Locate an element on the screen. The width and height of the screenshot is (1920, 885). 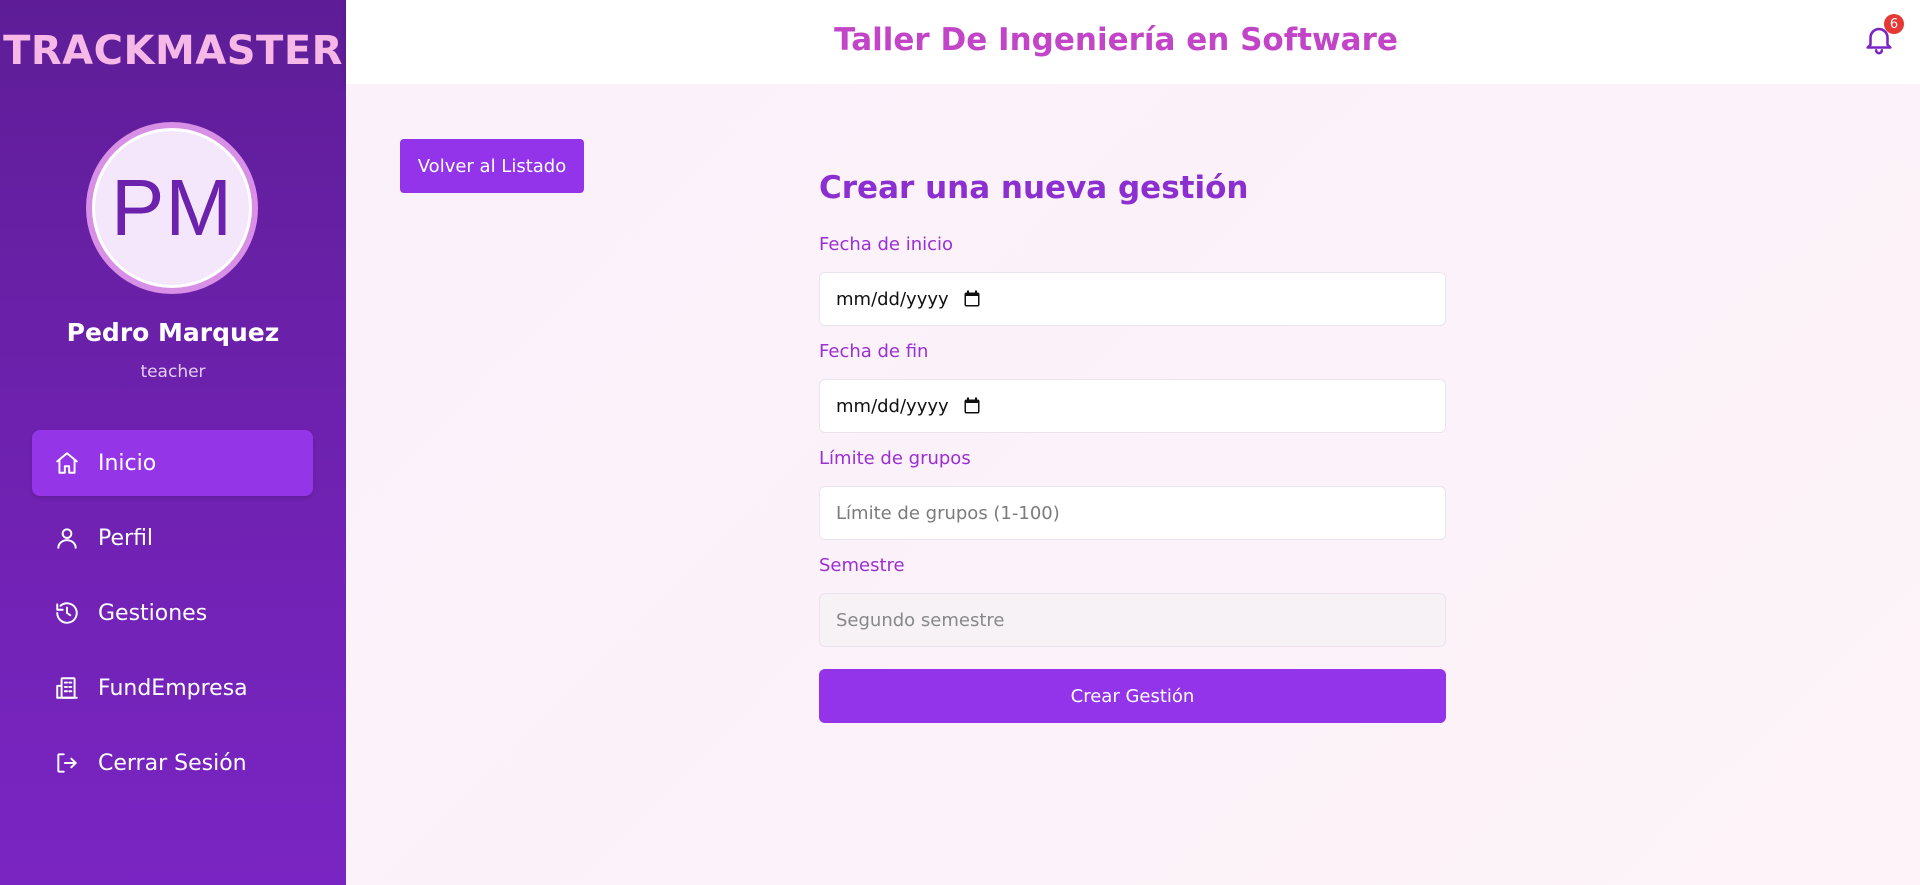
group-limit-input is located at coordinates (1132, 513).